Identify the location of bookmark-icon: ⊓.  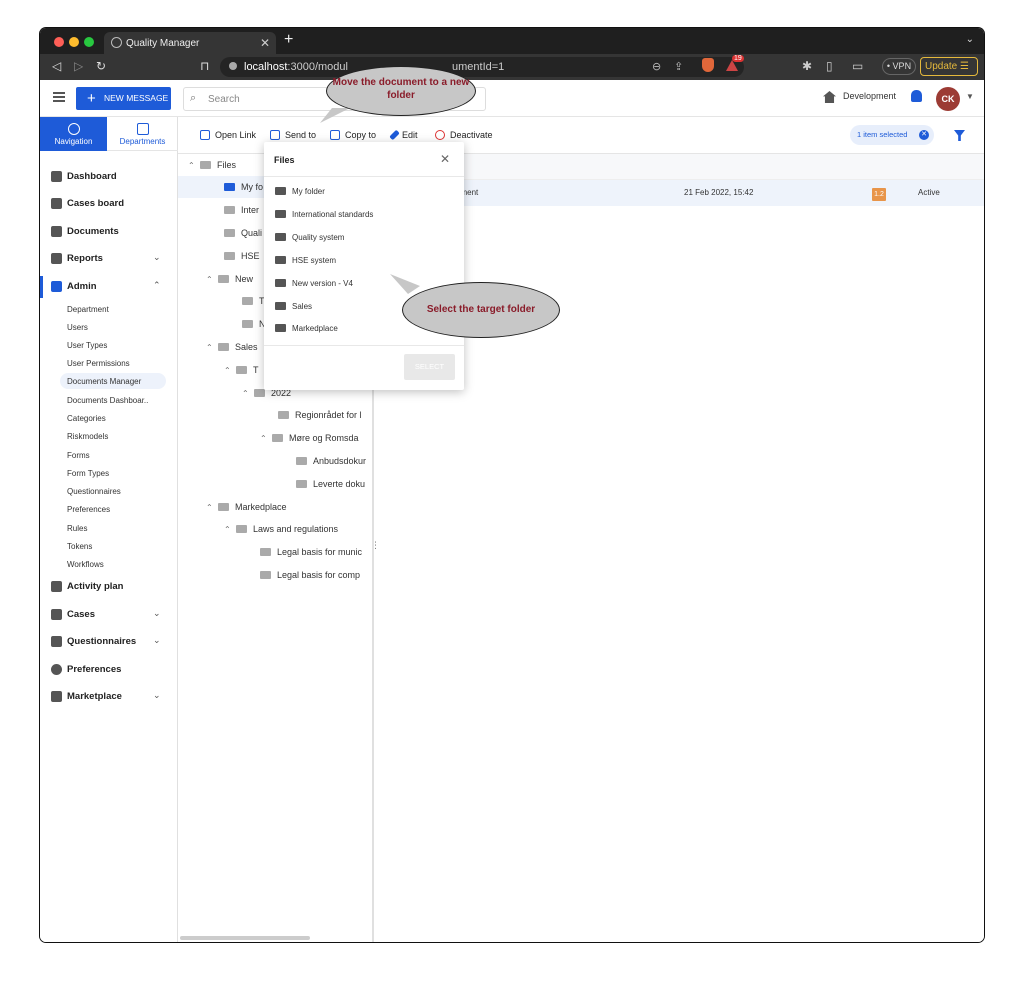
(204, 66).